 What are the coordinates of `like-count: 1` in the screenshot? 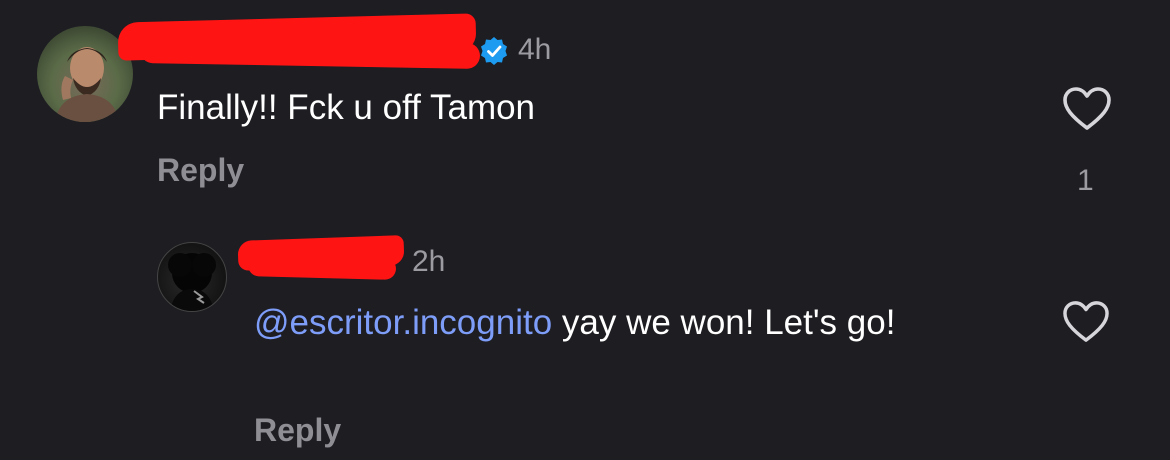 It's located at (1085, 180).